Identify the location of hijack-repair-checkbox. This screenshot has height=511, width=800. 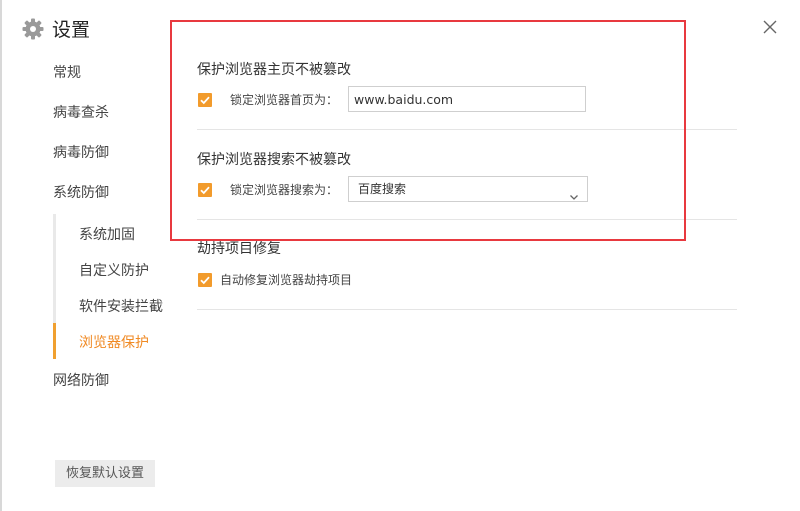
(205, 280).